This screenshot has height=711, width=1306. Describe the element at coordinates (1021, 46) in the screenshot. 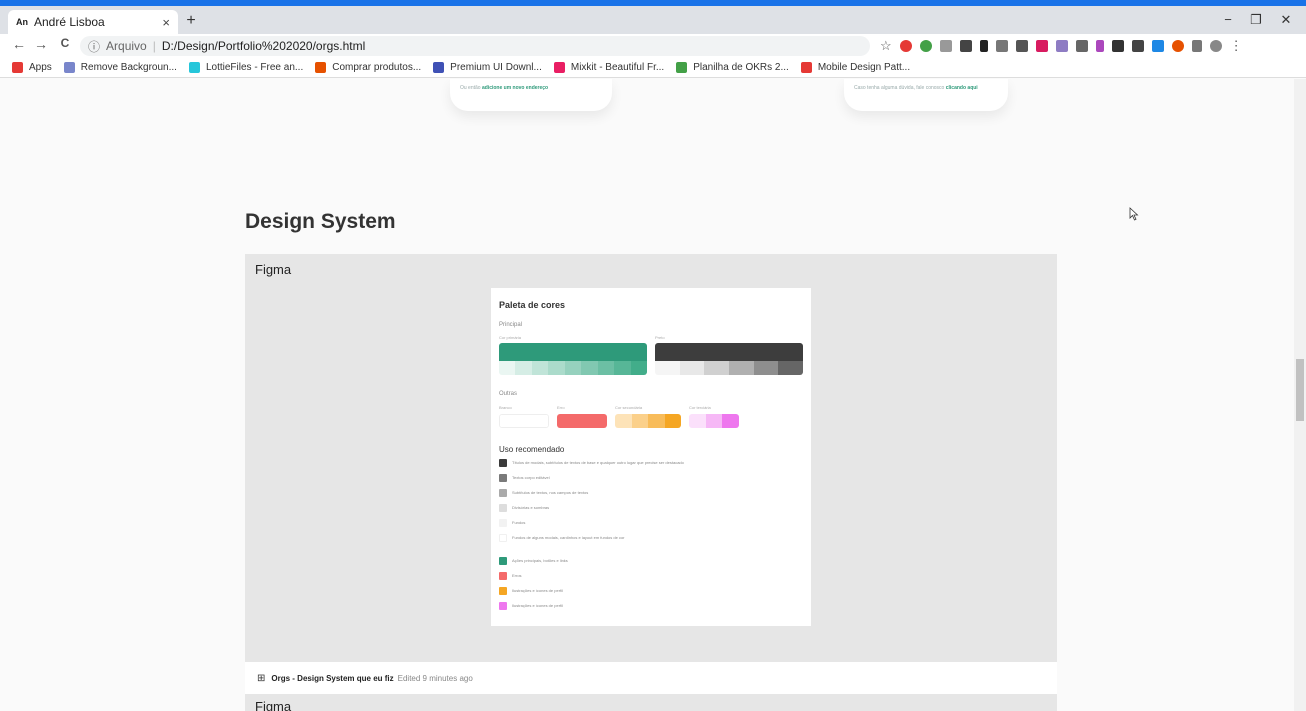

I see `extension-photo-icon` at that location.